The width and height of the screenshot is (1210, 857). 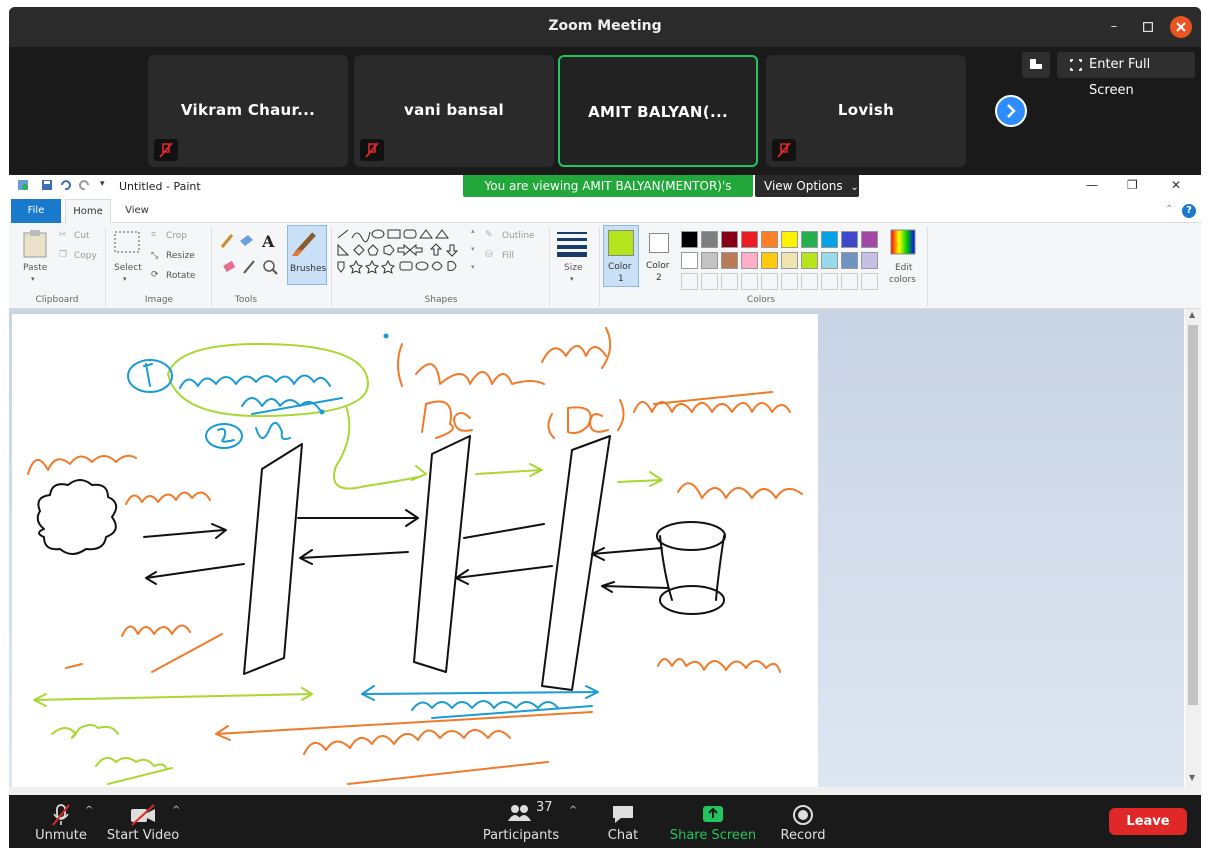 What do you see at coordinates (65, 185) in the screenshot?
I see `undo-icon` at bounding box center [65, 185].